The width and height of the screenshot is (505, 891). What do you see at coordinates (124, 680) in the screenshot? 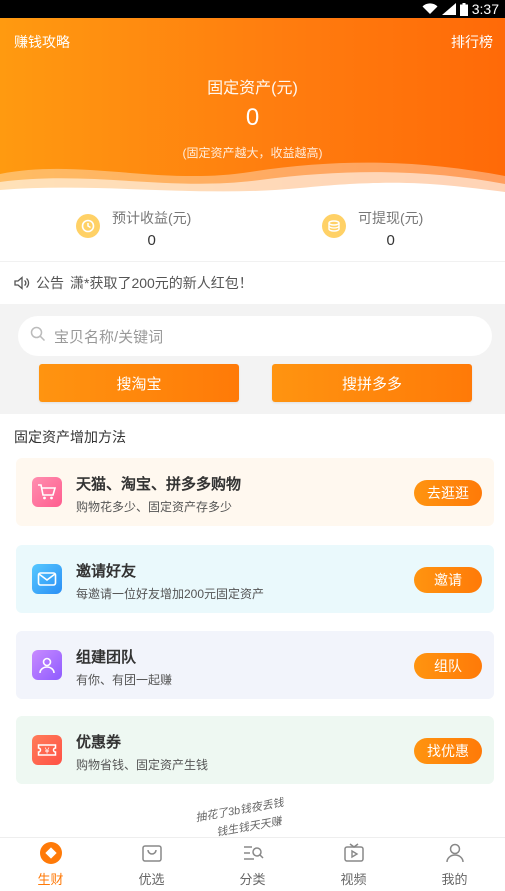
I see `method-desc: 有你、有团一起赚` at bounding box center [124, 680].